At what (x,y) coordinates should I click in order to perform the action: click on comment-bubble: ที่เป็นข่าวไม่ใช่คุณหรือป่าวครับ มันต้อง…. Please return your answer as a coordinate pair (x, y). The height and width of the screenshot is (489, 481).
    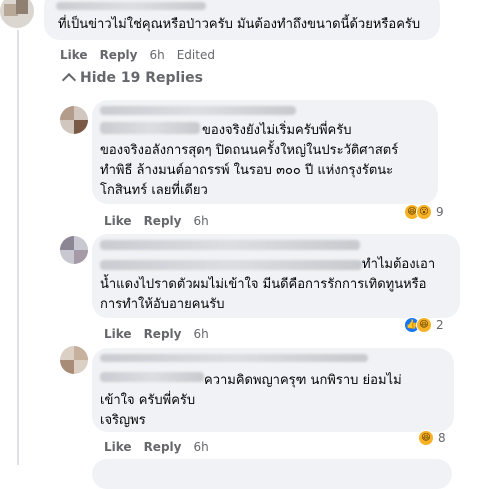
    Looking at the image, I should click on (242, 20).